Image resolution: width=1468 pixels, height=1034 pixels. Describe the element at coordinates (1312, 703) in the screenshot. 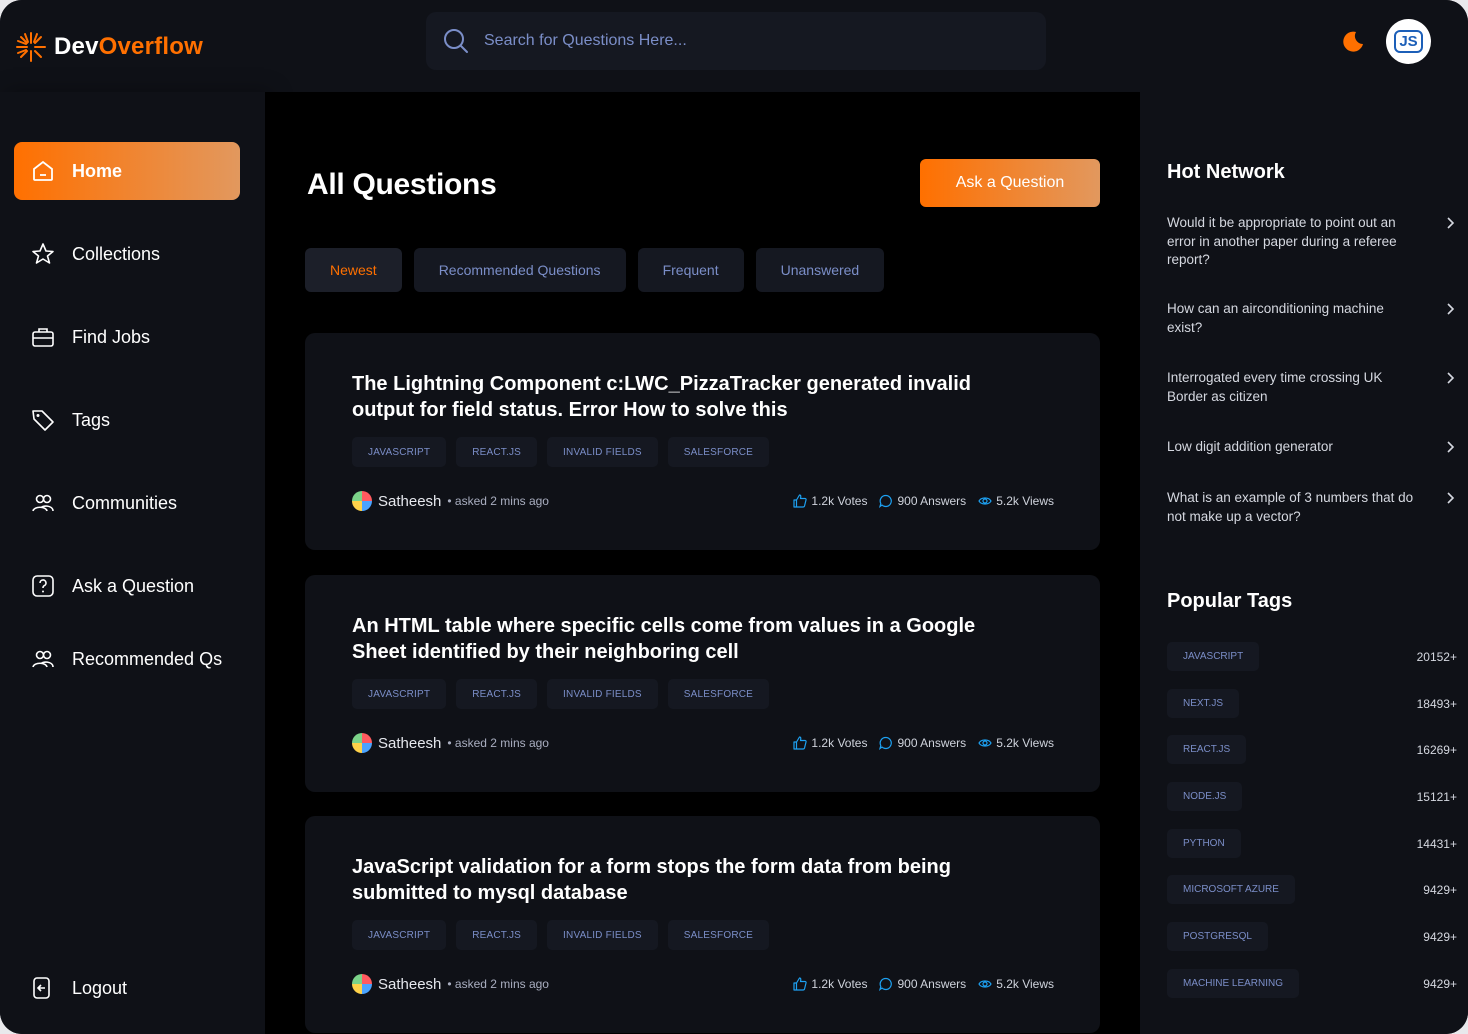

I see `popular-tag-row: next.js 18493+` at that location.